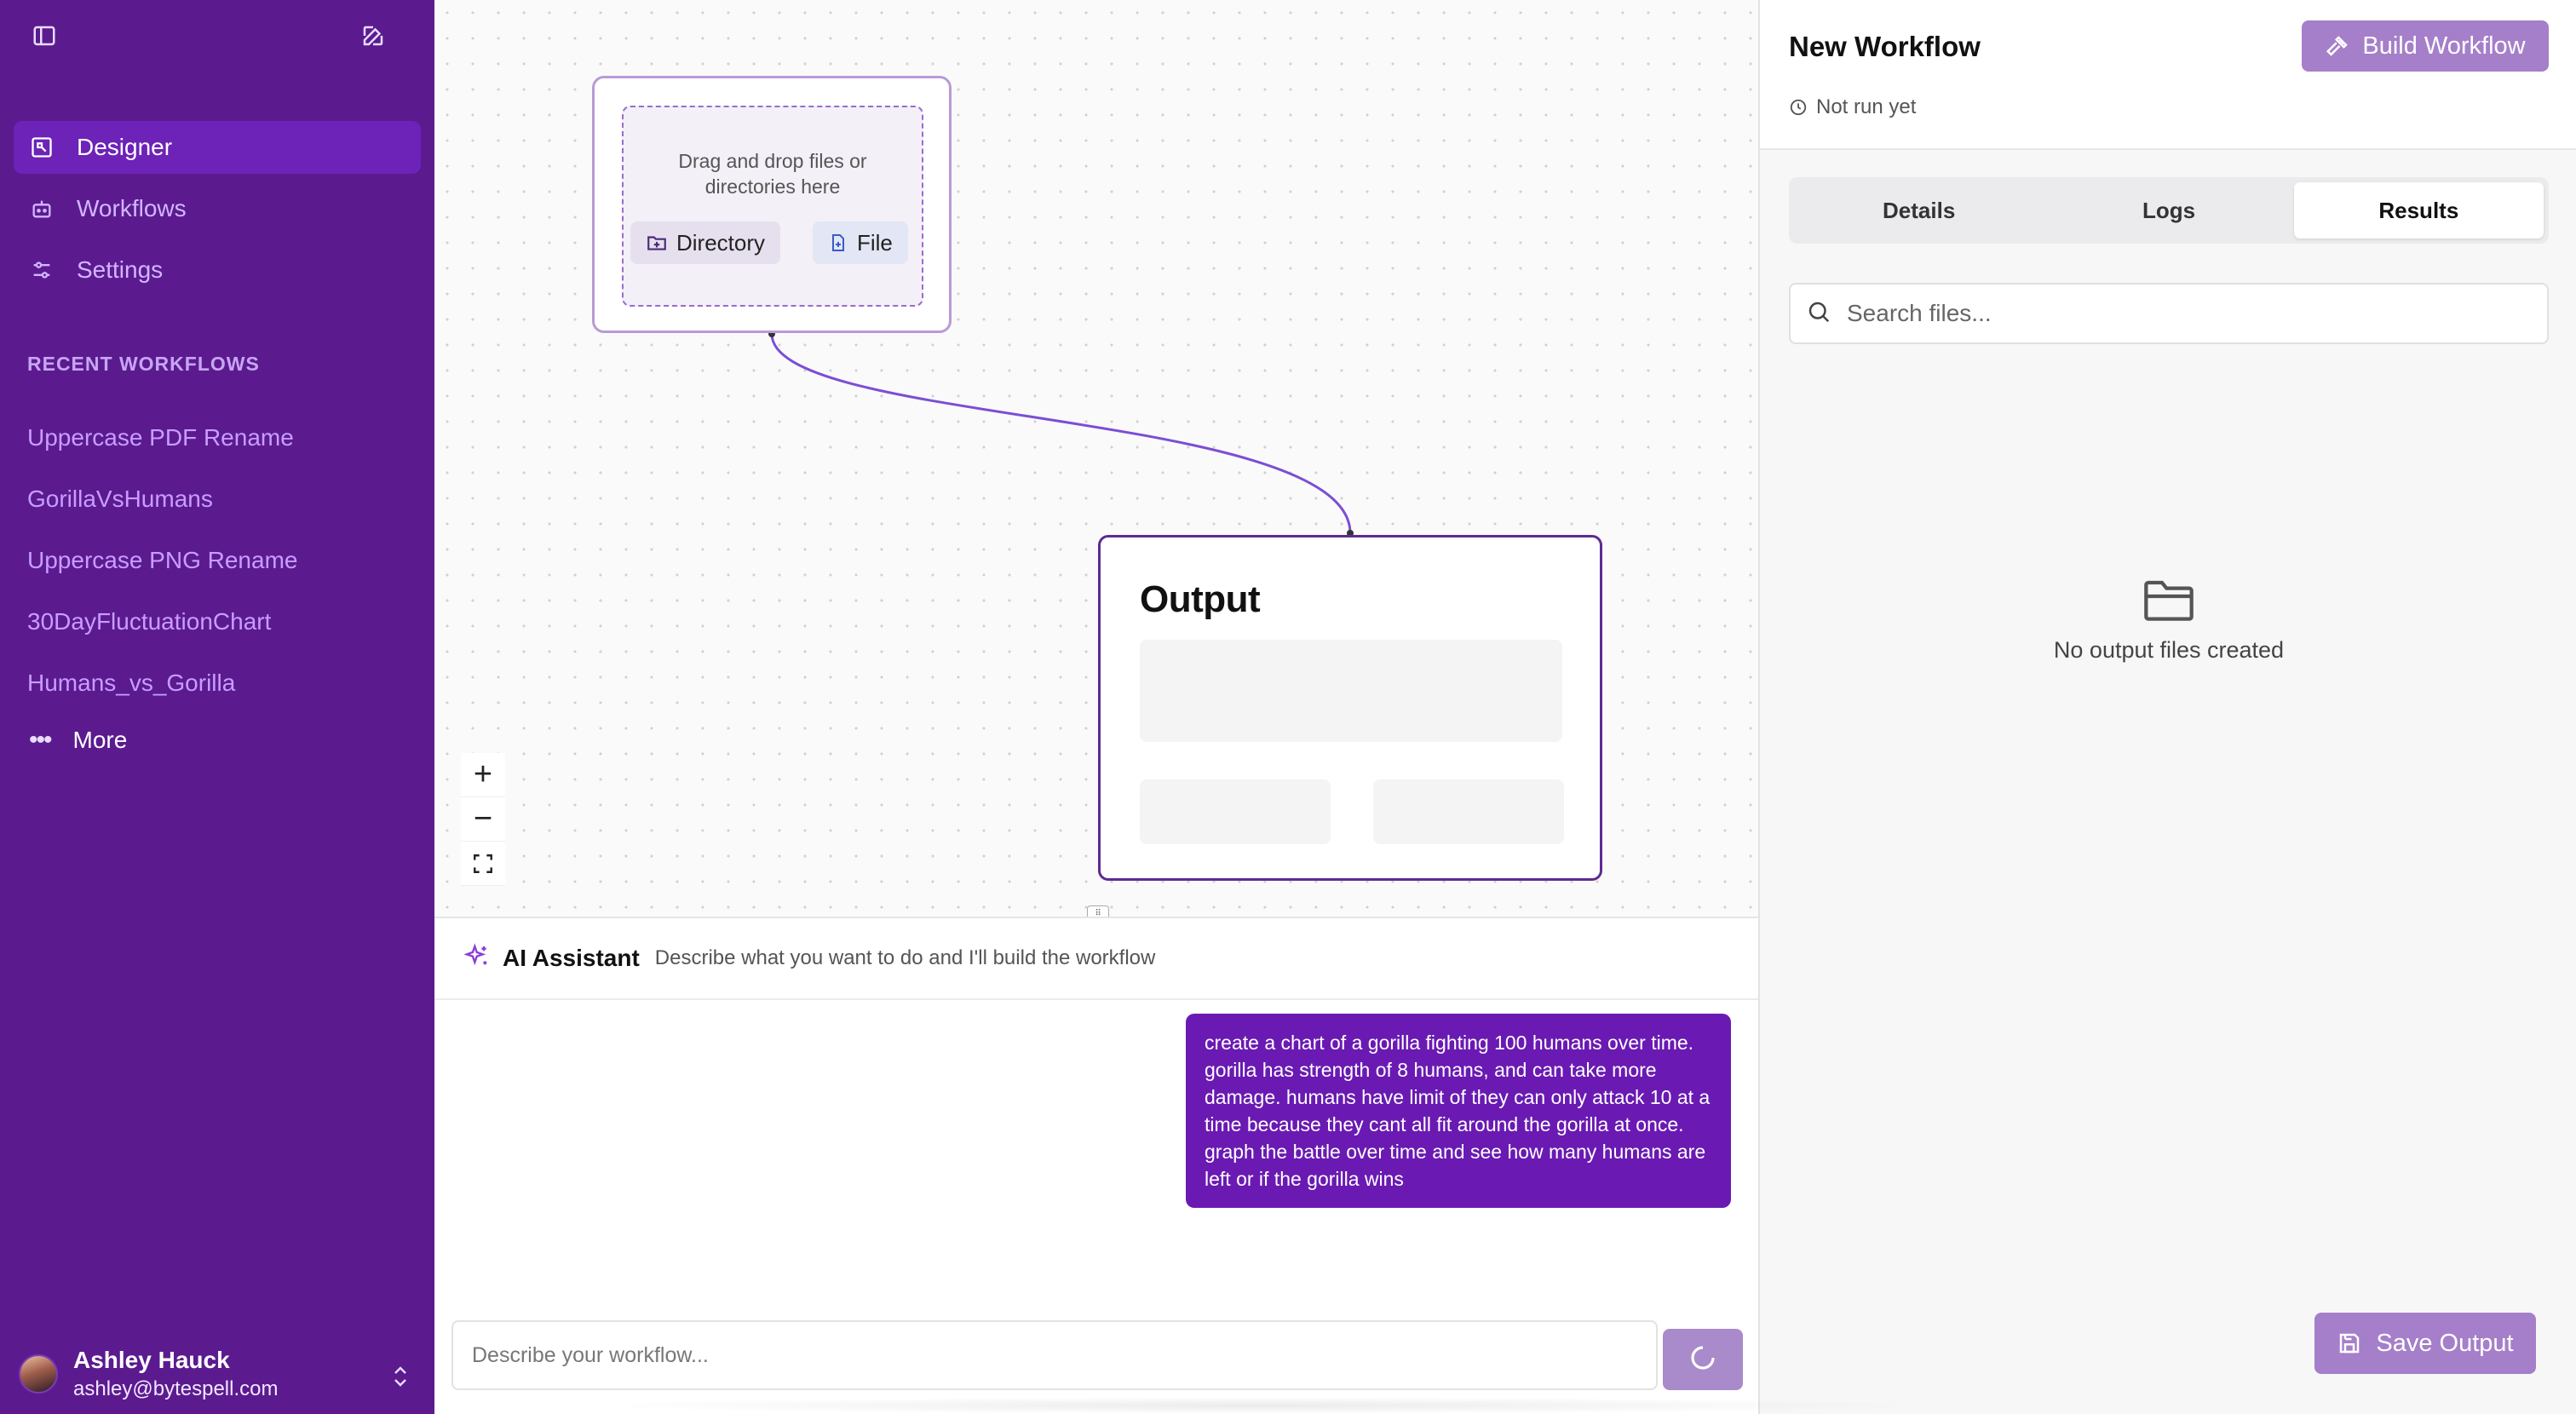 This screenshot has height=1414, width=2576. I want to click on empty-results-text: No output files created, so click(2169, 650).